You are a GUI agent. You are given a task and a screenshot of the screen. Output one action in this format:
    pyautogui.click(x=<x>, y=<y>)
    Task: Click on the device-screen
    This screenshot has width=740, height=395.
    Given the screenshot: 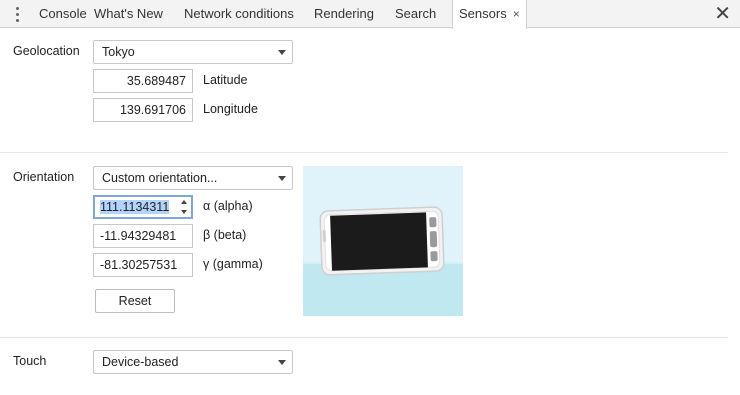 What is the action you would take?
    pyautogui.click(x=379, y=241)
    